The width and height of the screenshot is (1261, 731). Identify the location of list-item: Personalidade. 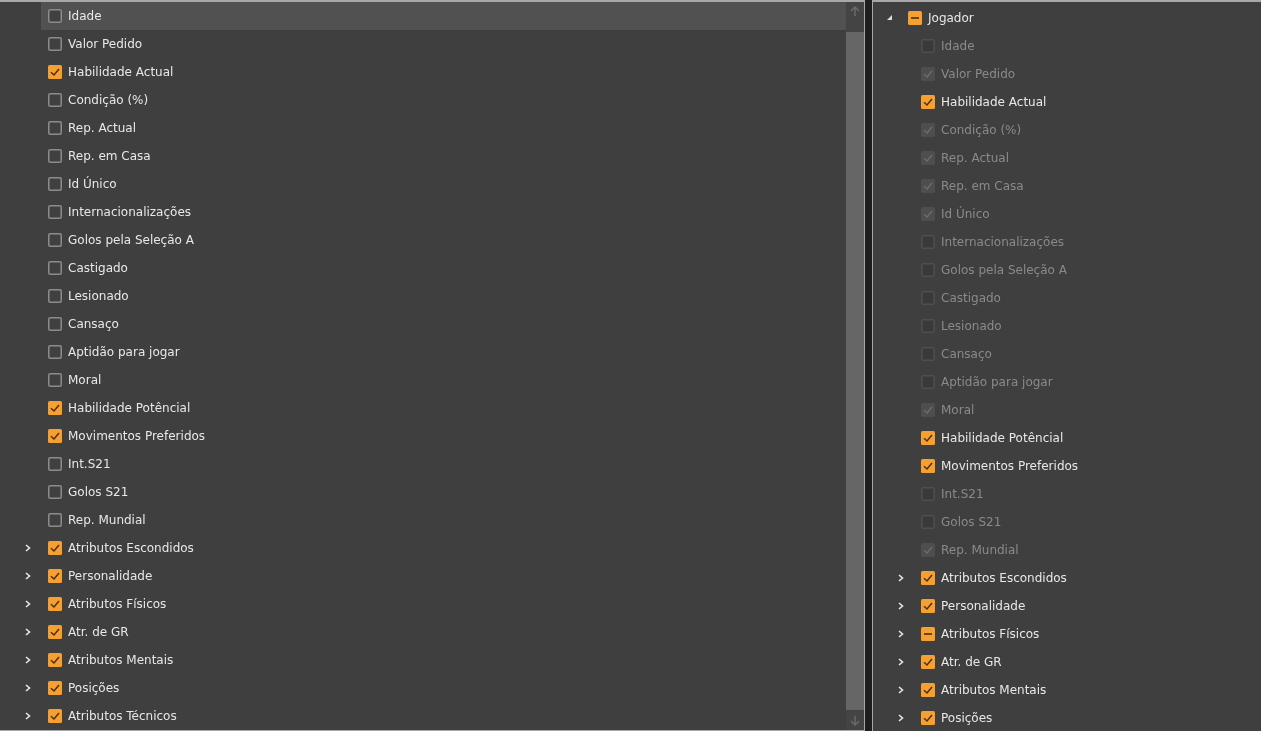
(443, 576).